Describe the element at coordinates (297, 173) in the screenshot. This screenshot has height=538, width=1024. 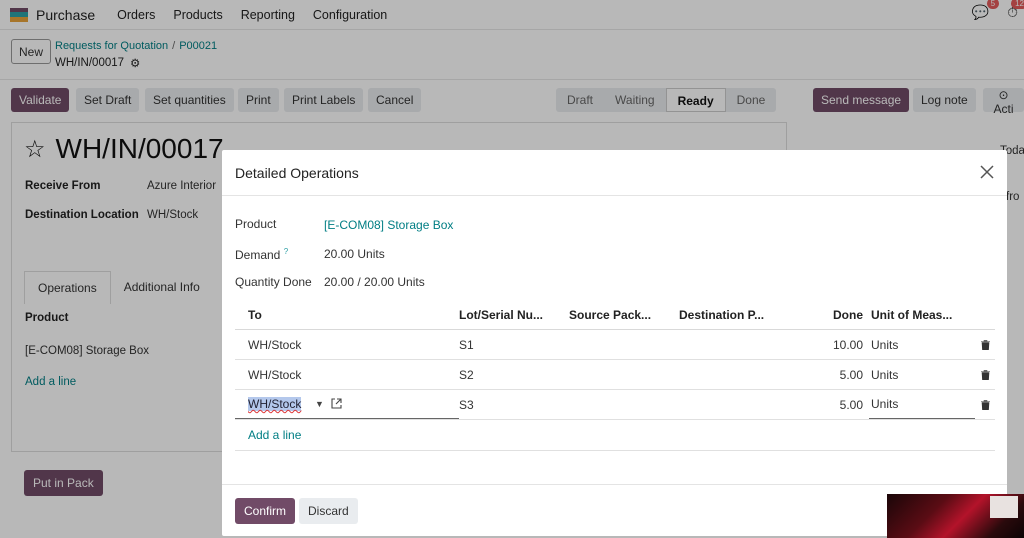
I see `modal-title: Detailed Operations` at that location.